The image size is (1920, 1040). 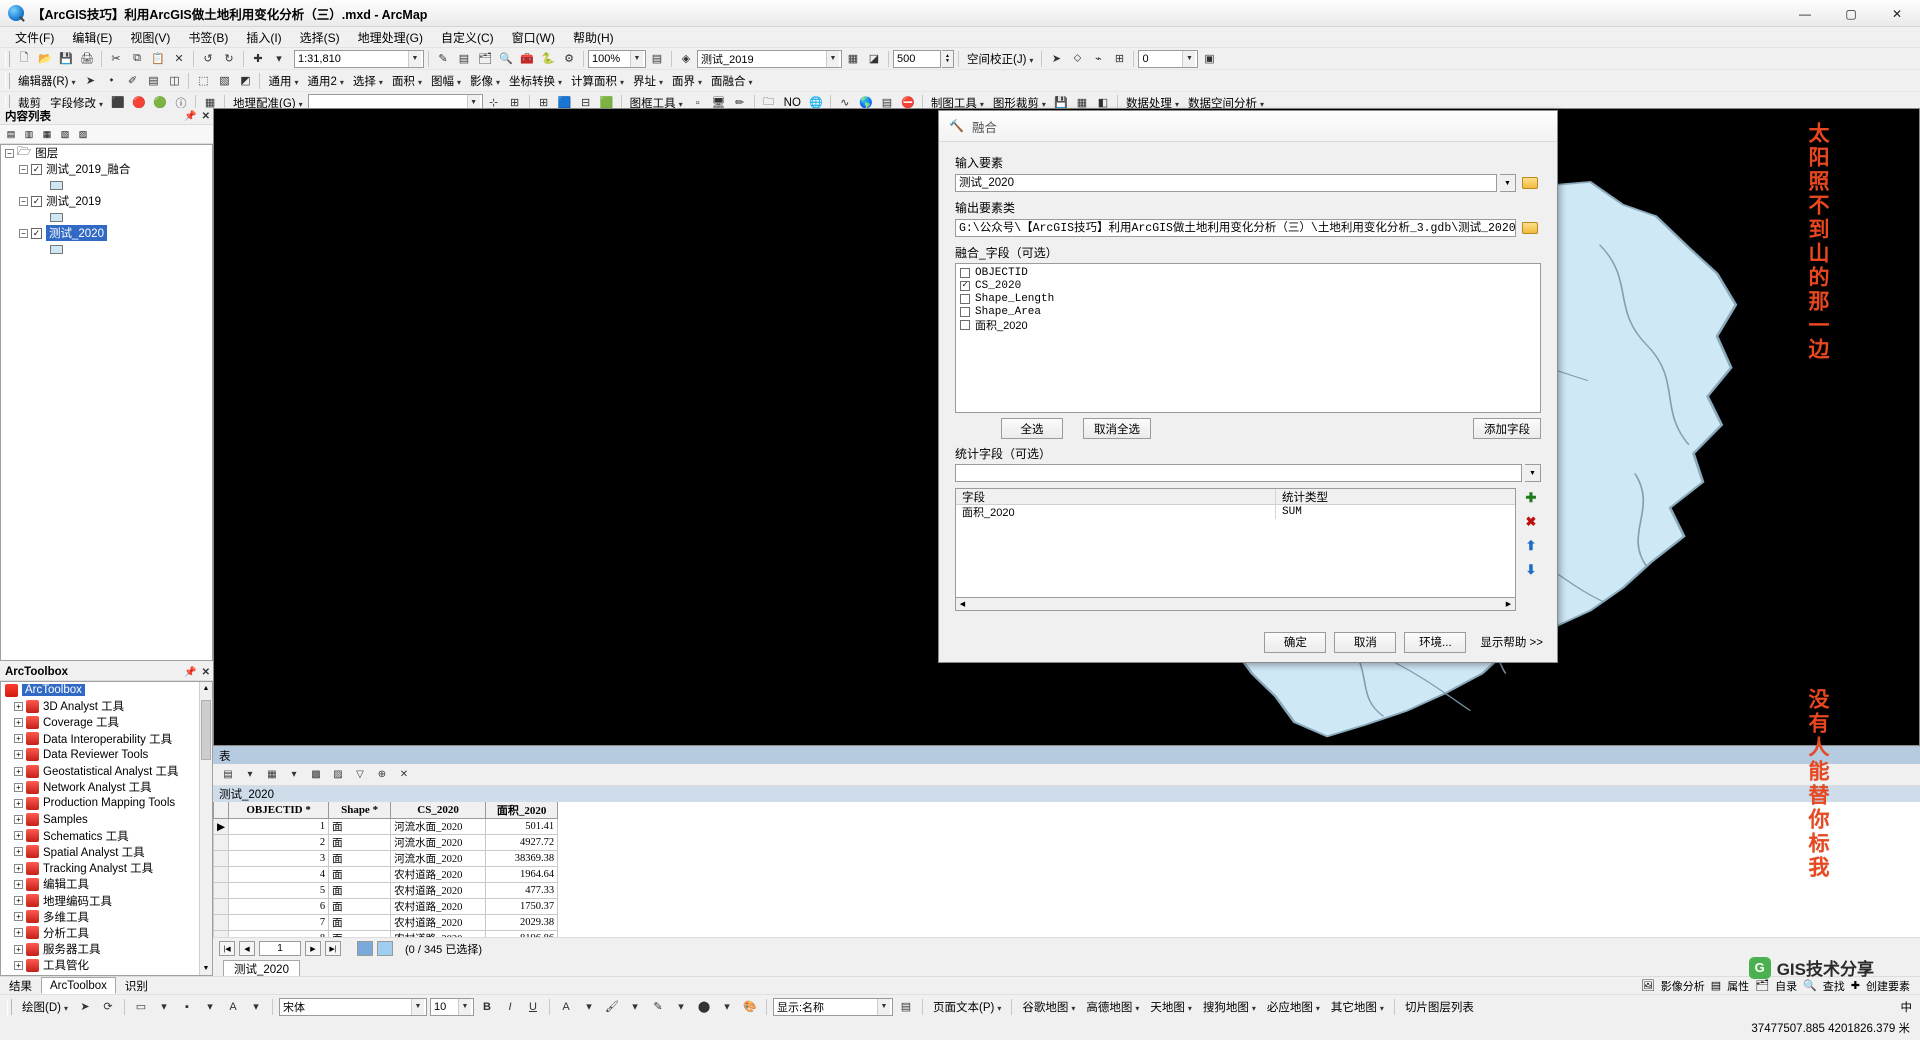 I want to click on selected-view-button, so click(x=385, y=948).